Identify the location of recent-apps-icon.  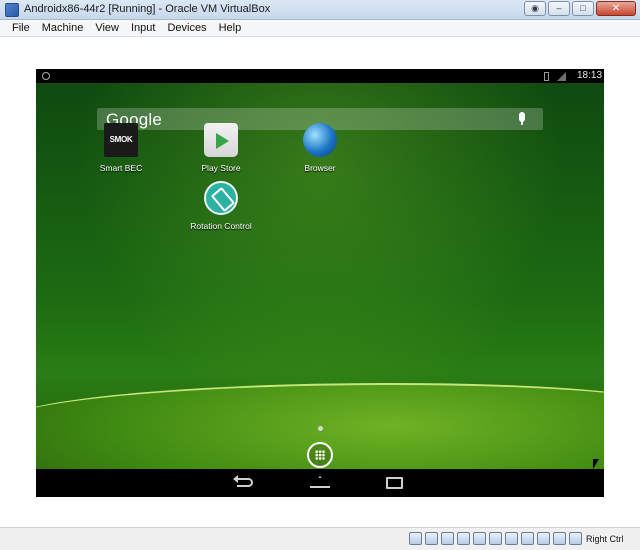
(394, 483).